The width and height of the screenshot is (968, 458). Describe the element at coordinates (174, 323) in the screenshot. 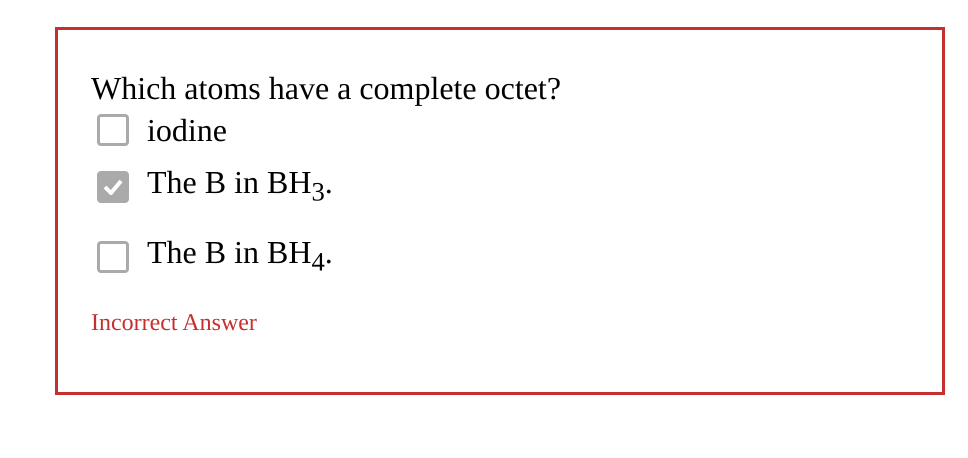

I see `feedback-text: Incorrect Answer` at that location.